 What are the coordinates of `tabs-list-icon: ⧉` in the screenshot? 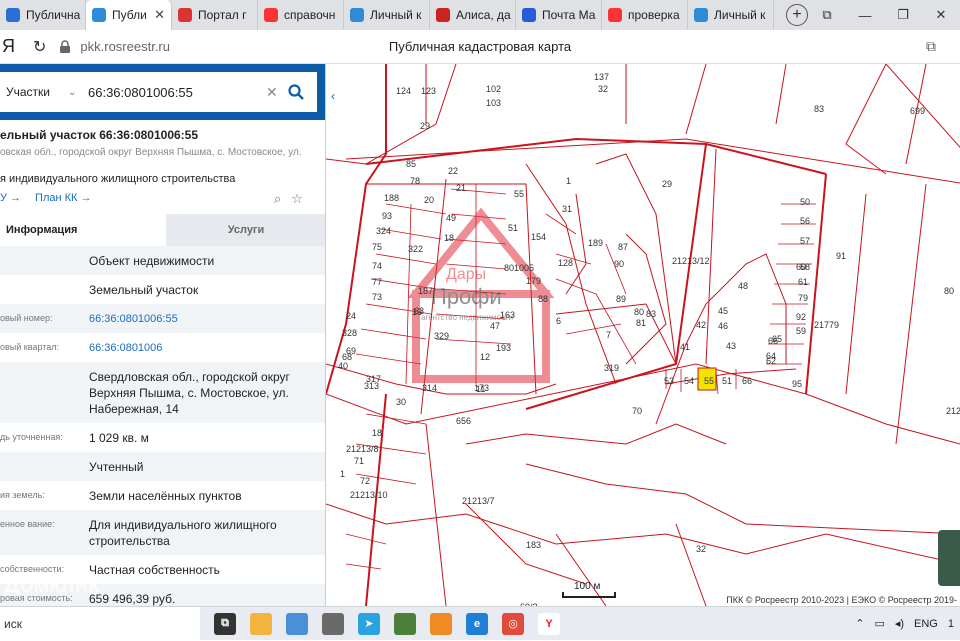 It's located at (827, 15).